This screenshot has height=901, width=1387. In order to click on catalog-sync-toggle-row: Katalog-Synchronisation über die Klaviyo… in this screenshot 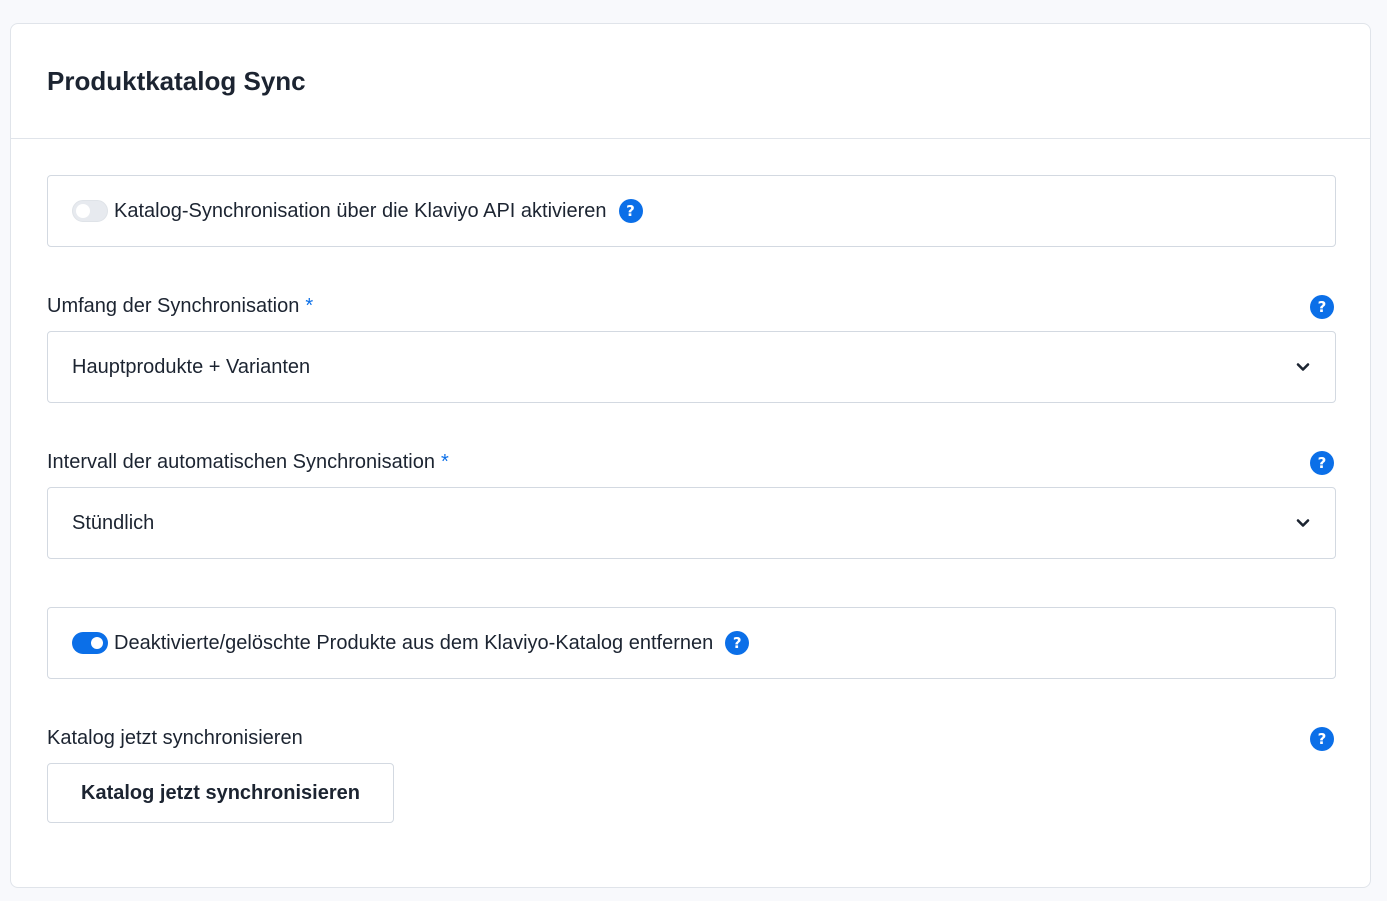, I will do `click(691, 211)`.